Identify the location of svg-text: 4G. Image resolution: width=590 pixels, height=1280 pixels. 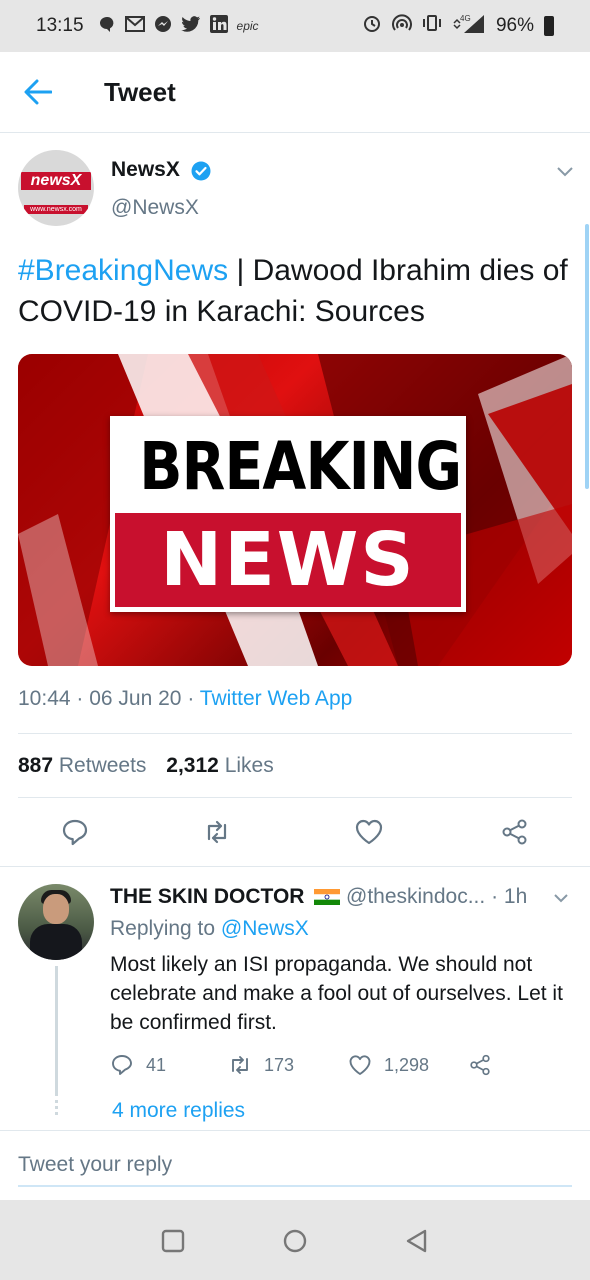
(465, 18).